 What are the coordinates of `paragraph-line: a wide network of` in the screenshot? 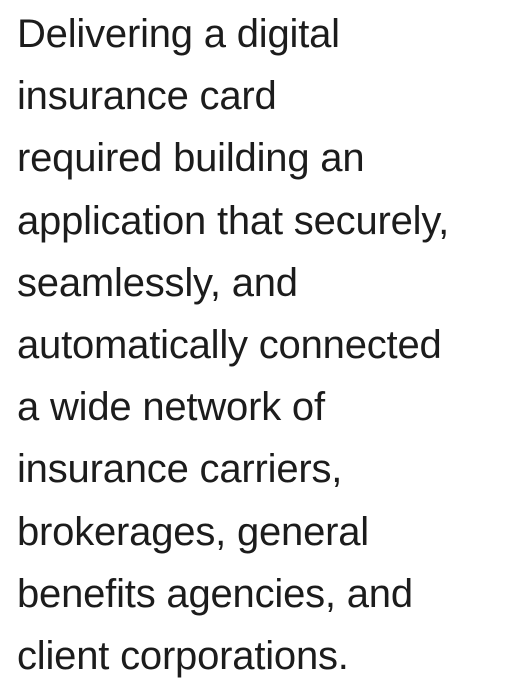 It's located at (171, 407).